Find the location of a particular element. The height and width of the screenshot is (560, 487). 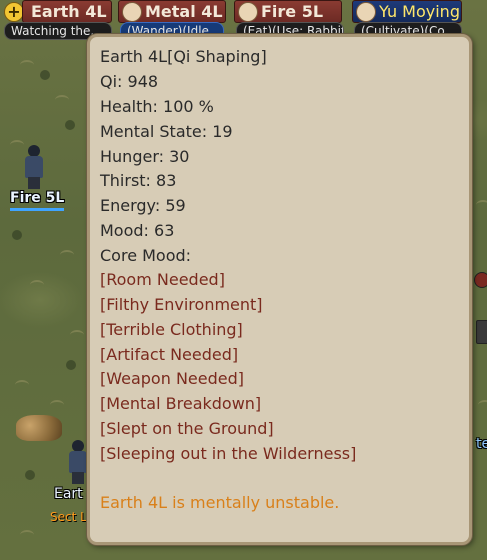

door-icon is located at coordinates (481, 332).